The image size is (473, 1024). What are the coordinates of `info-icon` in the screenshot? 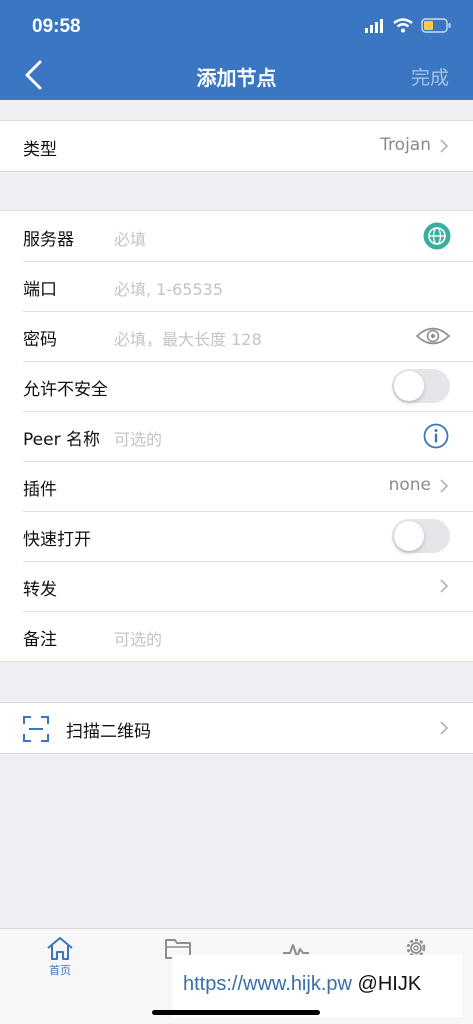 It's located at (436, 436).